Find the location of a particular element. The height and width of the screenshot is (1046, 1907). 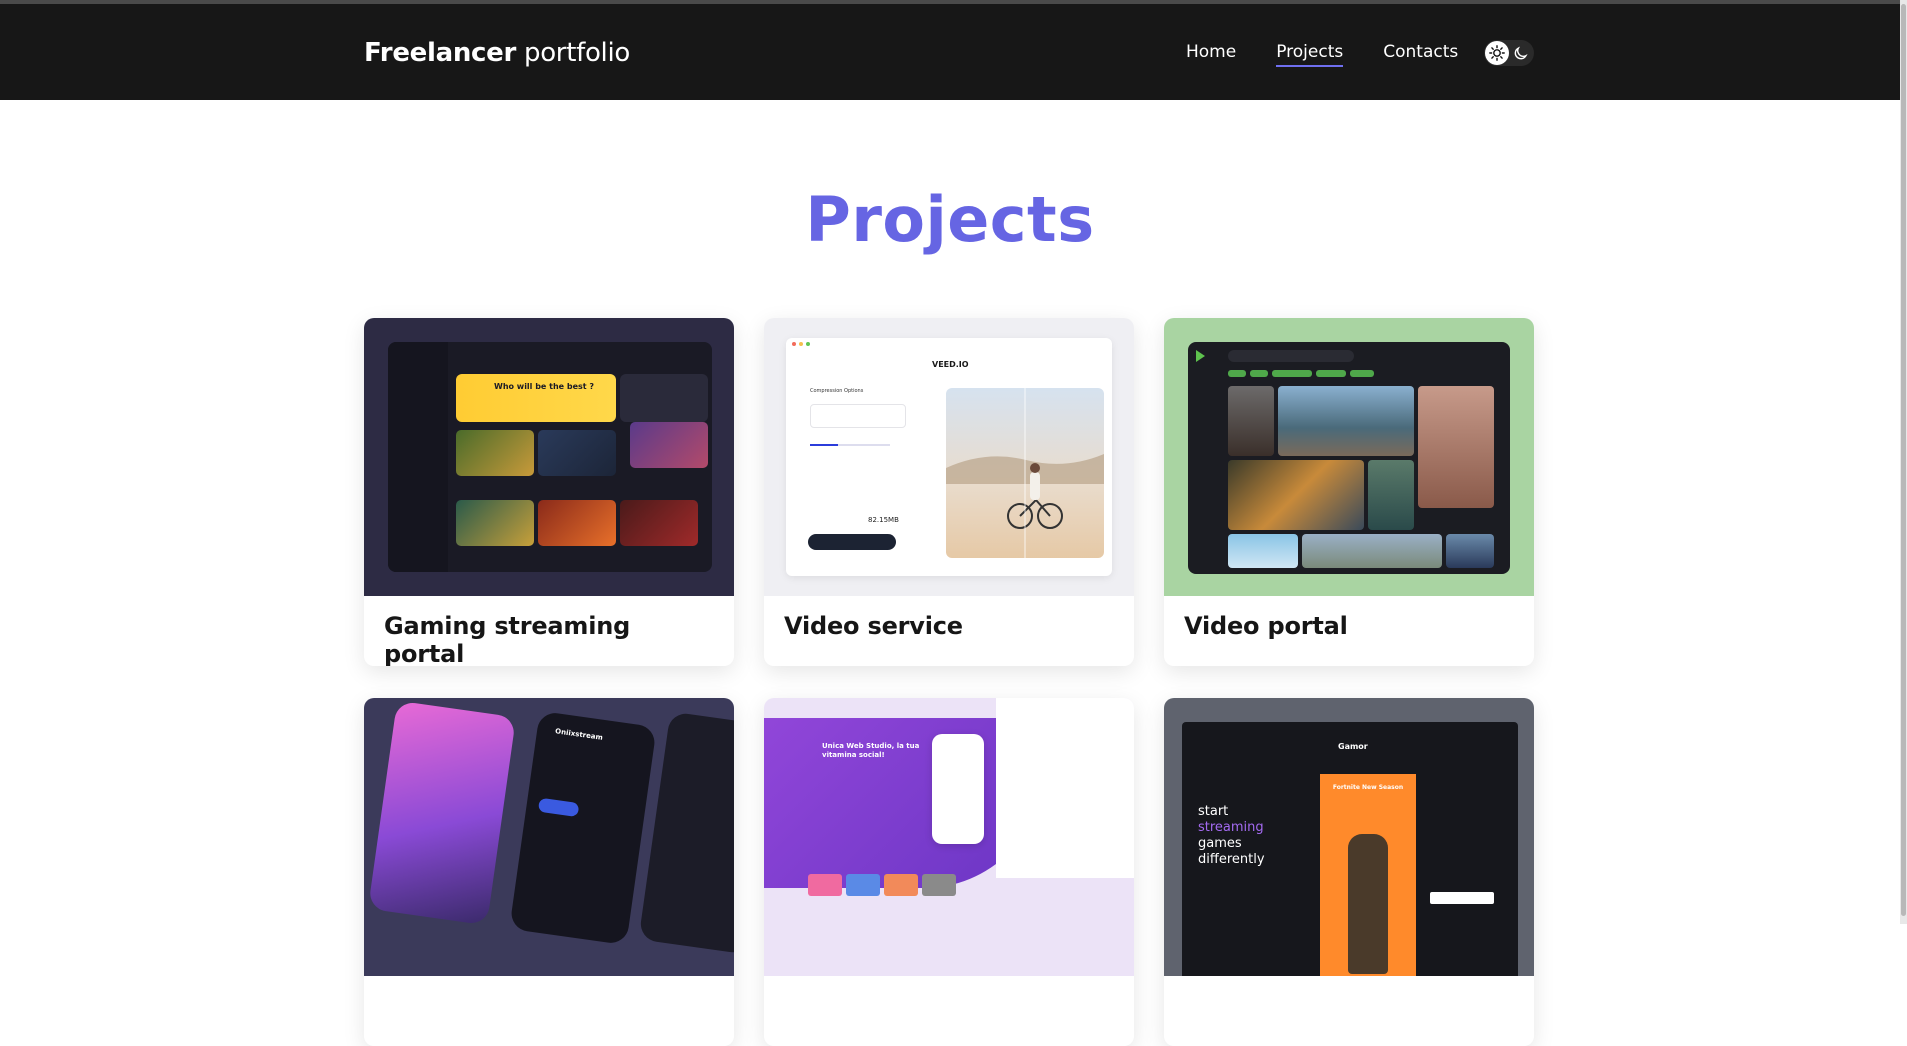

project-thumbnail: Who will be the best ? is located at coordinates (549, 457).